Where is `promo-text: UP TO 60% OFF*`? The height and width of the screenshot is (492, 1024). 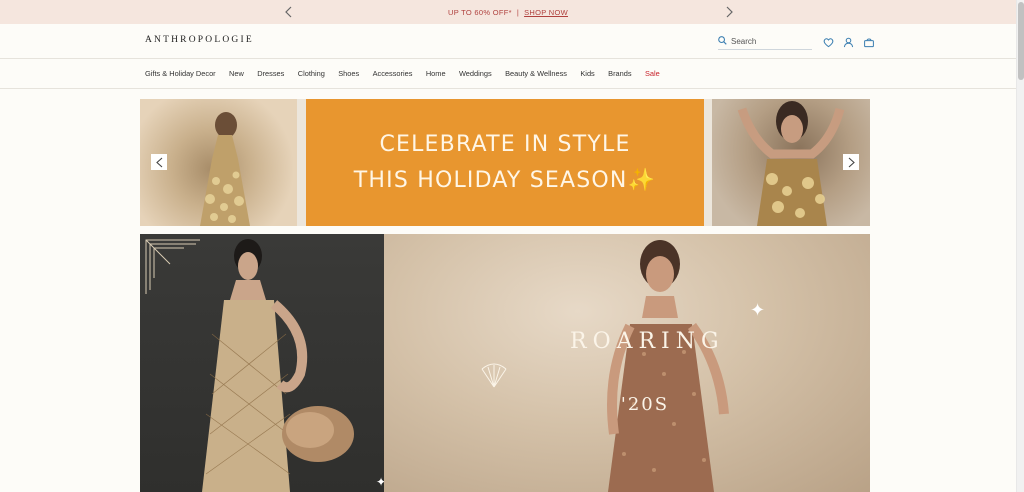
promo-text: UP TO 60% OFF* is located at coordinates (480, 12).